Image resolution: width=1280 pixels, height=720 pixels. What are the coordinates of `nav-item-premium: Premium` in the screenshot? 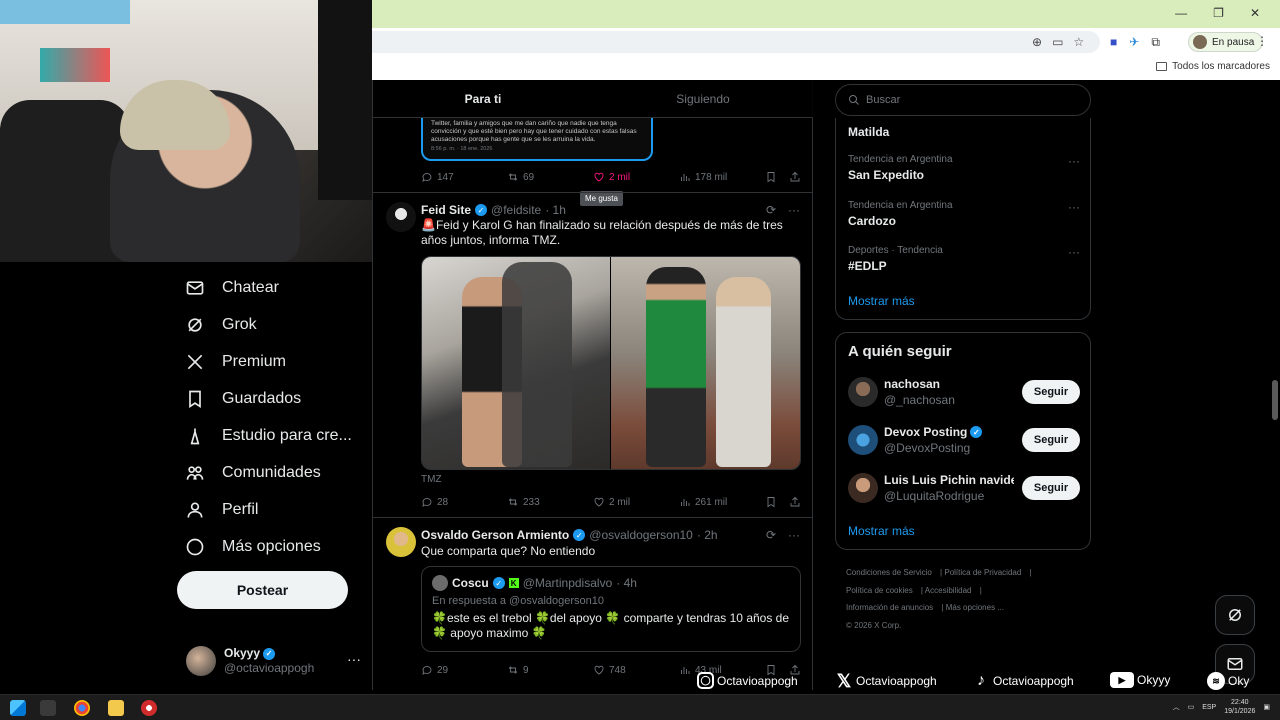 It's located at (235, 362).